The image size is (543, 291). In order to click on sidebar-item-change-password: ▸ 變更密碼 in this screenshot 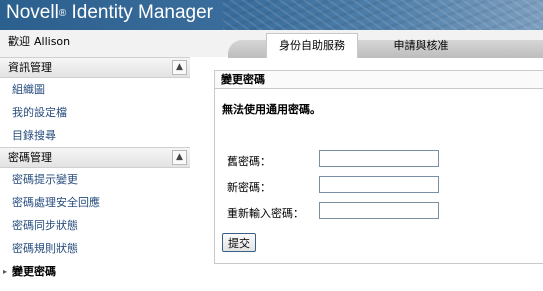, I will do `click(95, 271)`.